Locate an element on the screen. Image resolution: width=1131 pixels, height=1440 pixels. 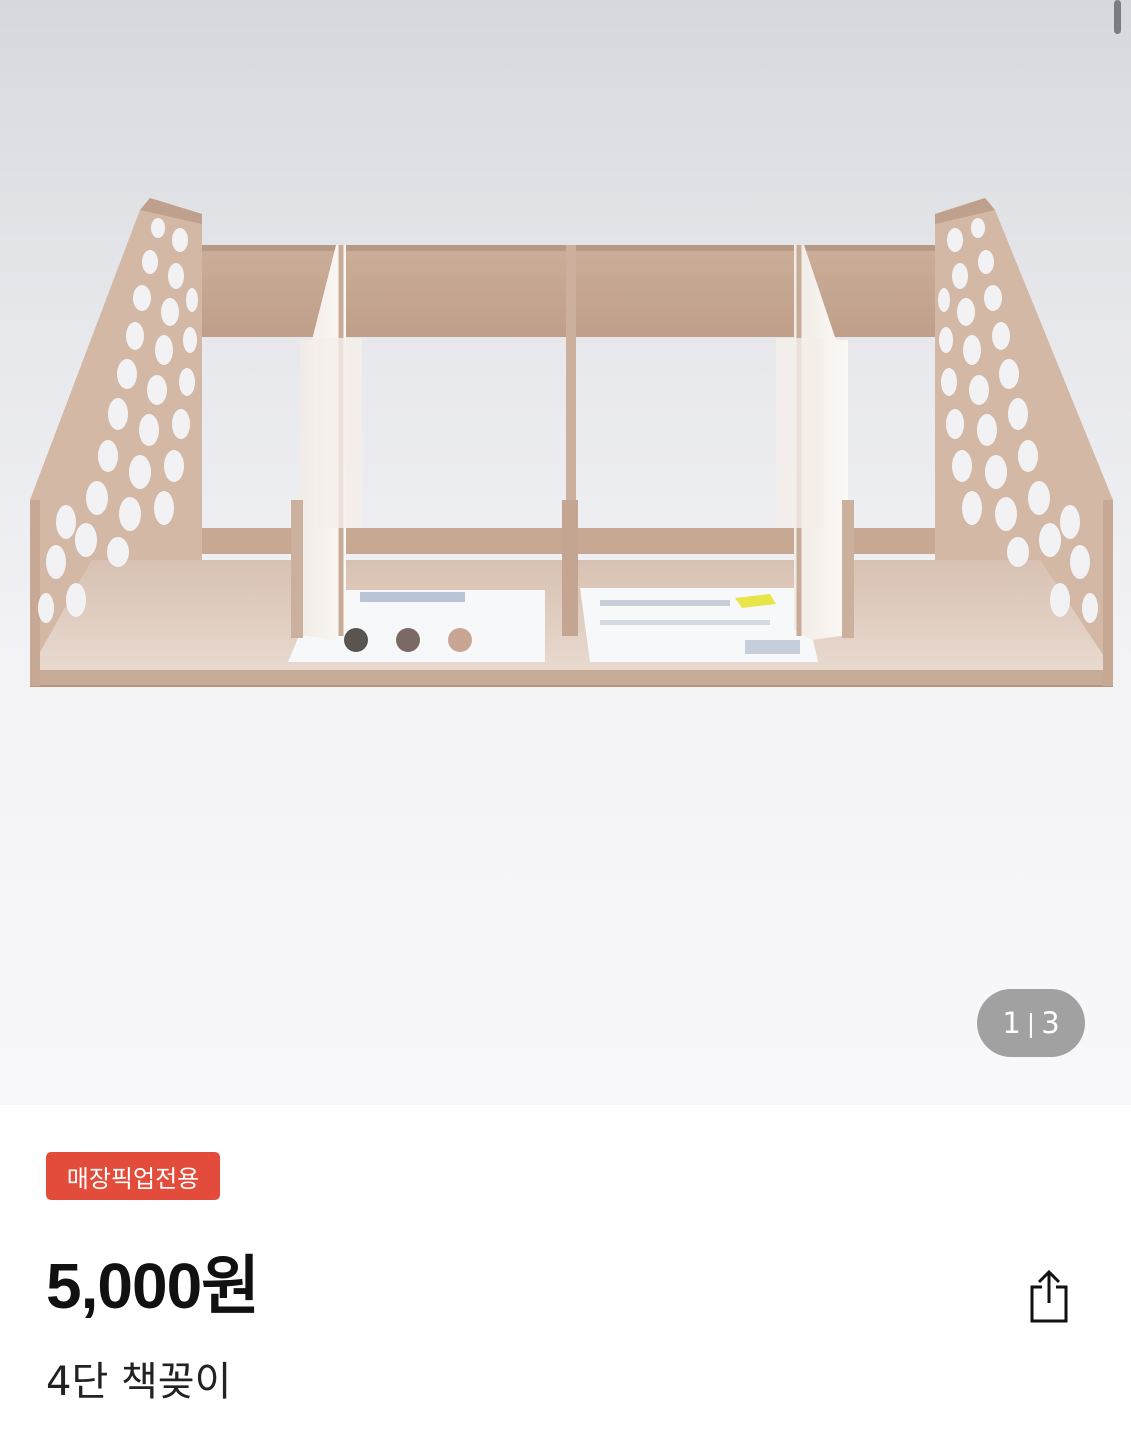
pickup-only-badge: 매장픽업전용 is located at coordinates (133, 1176).